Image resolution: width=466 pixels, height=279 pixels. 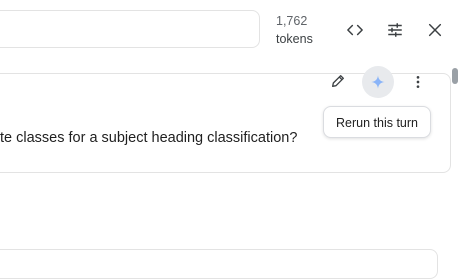 I want to click on sparkle-icon, so click(x=378, y=82).